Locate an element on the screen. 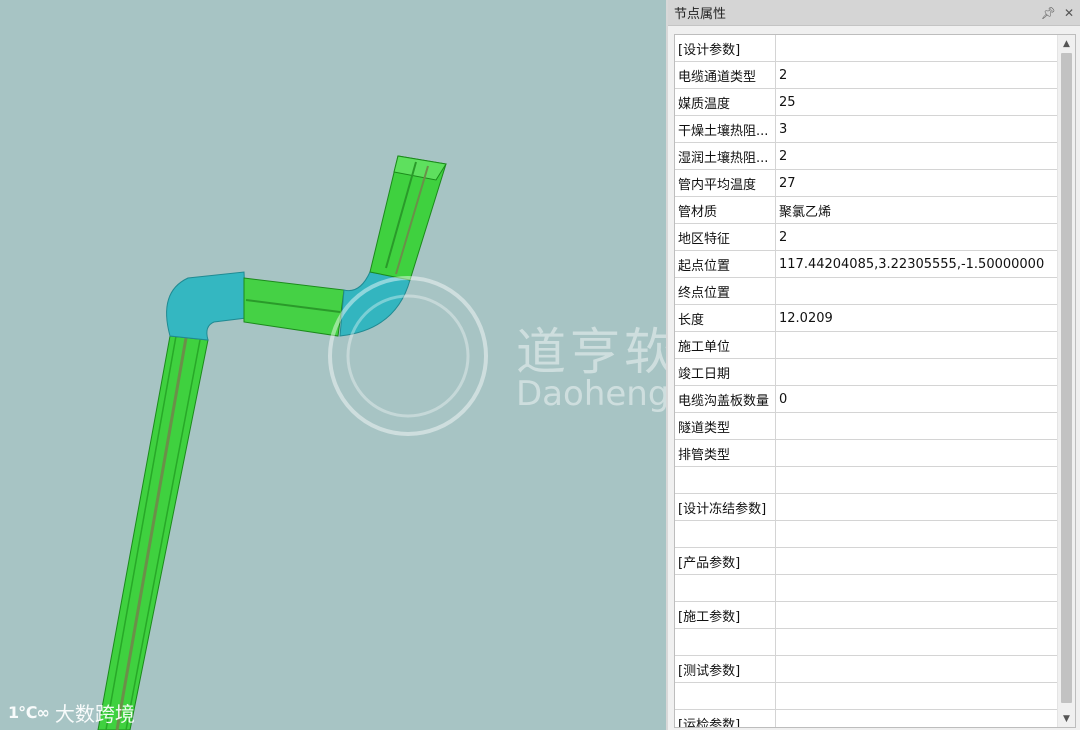 This screenshot has height=730, width=1080. property-row: 排管类型 is located at coordinates (868, 453).